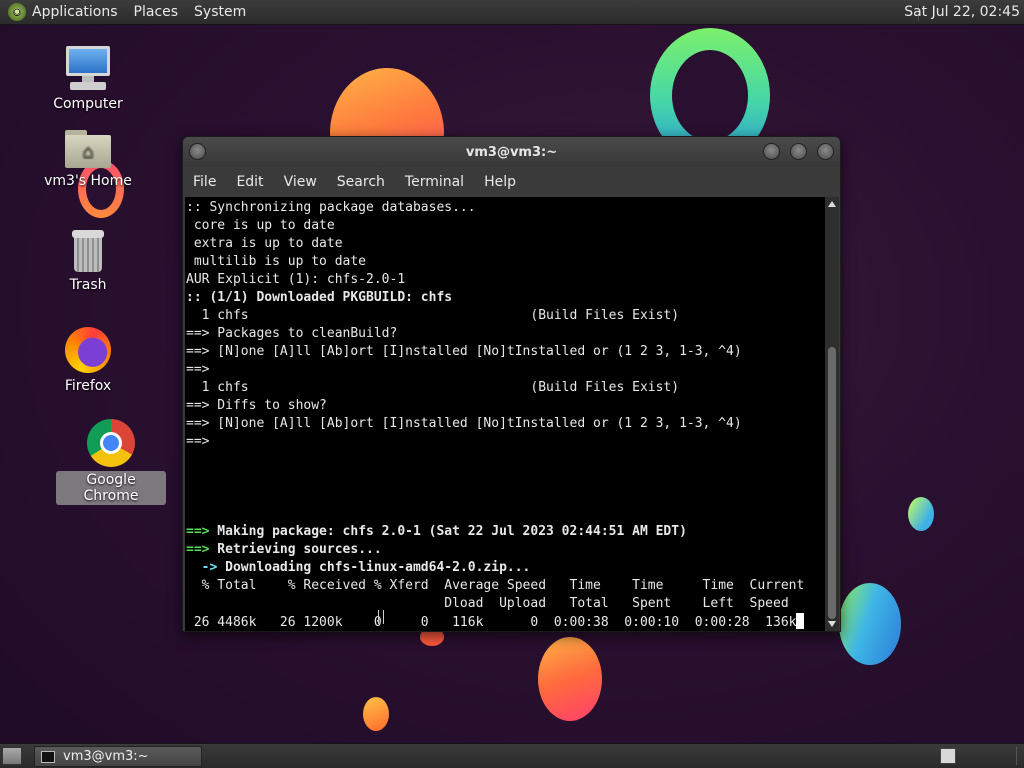 This screenshot has height=768, width=1024. I want to click on menu-edit: Edit, so click(249, 182).